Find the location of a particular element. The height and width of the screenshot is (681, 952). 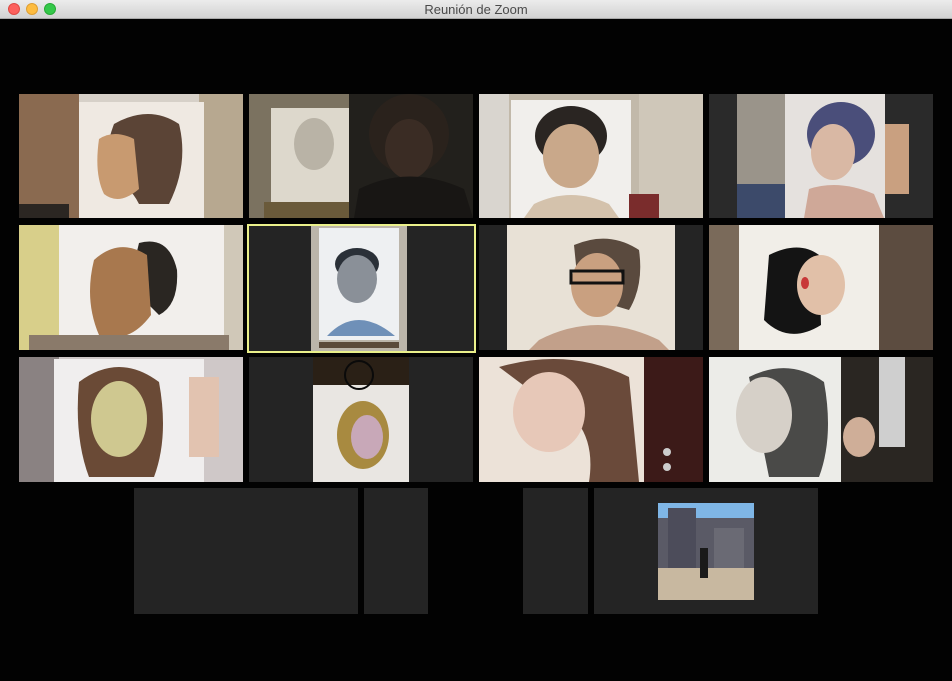

participant-tile-profile-photo is located at coordinates (706, 551).